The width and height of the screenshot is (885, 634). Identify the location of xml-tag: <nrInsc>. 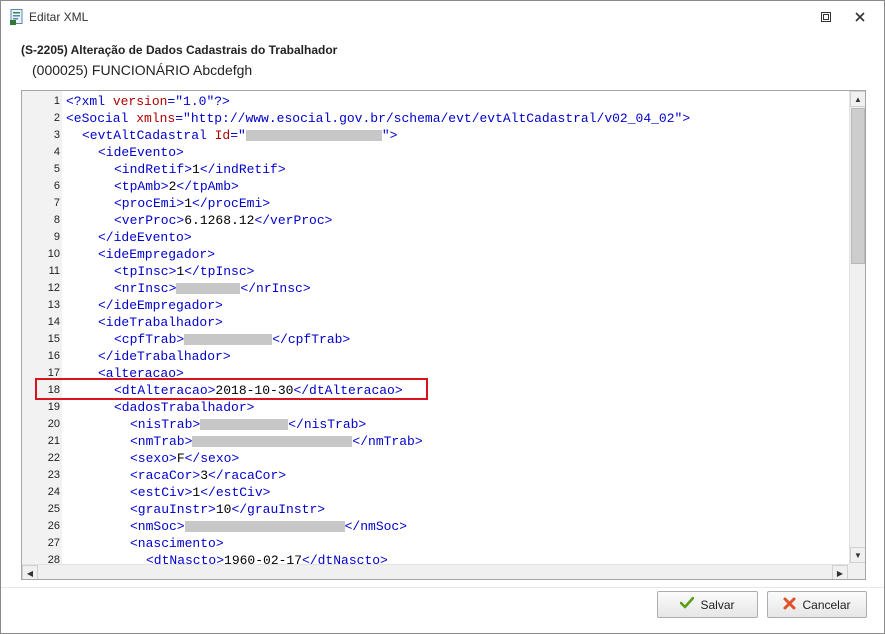
(145, 288).